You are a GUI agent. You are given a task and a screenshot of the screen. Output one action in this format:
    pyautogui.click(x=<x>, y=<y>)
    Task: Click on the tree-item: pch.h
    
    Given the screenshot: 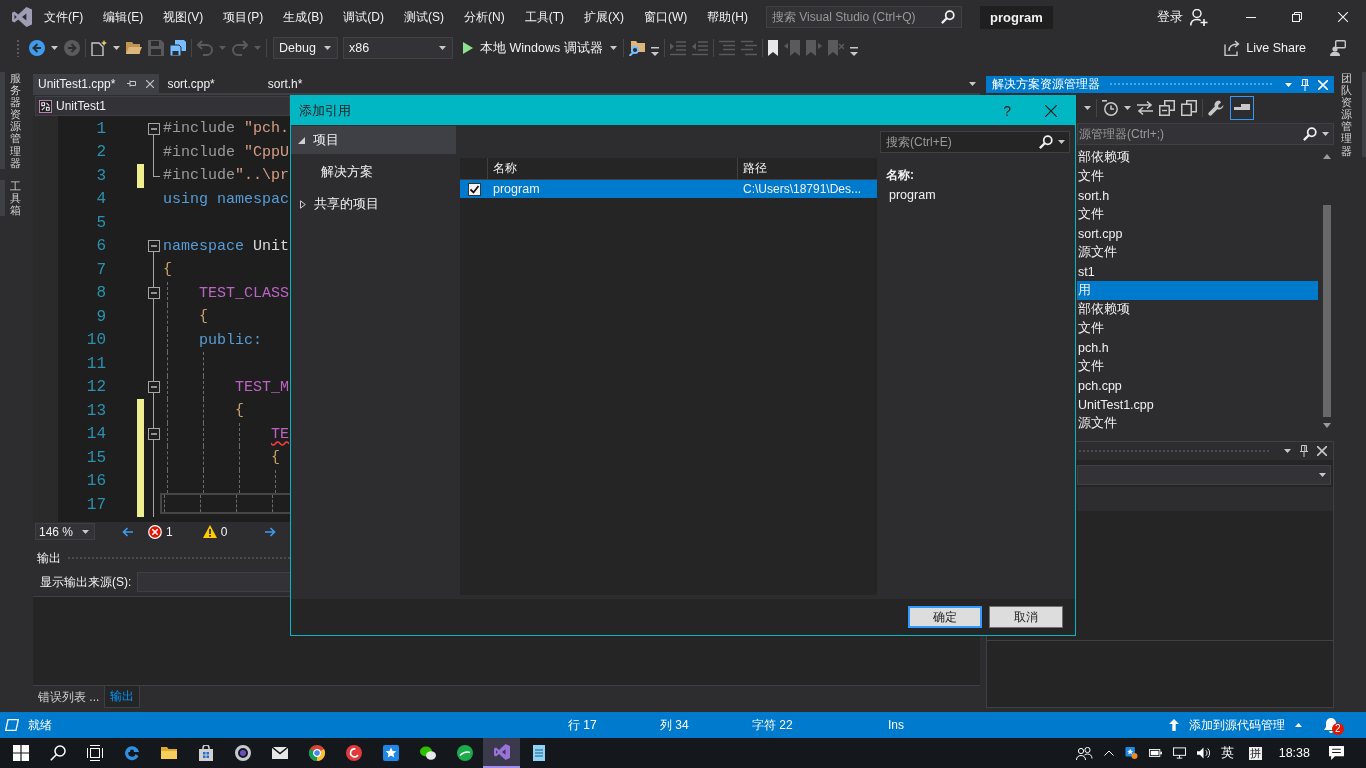 What is the action you would take?
    pyautogui.click(x=1197, y=347)
    